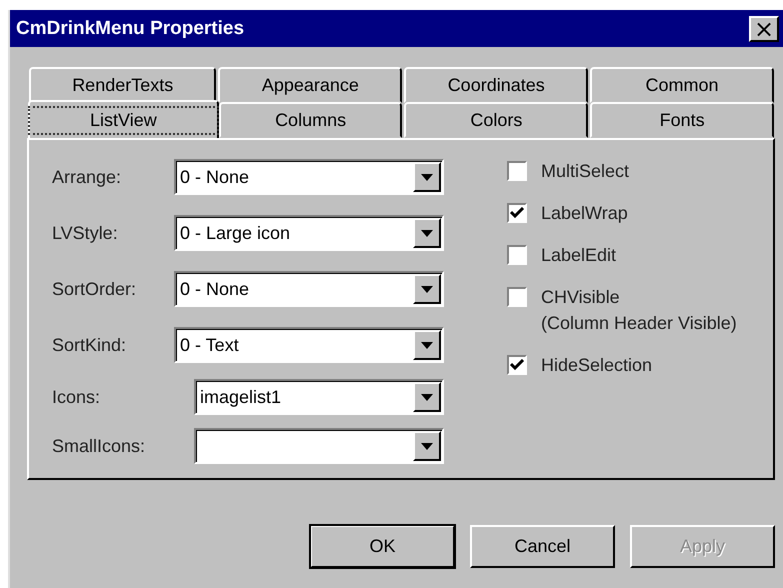  I want to click on field-label: SortOrder:, so click(95, 289).